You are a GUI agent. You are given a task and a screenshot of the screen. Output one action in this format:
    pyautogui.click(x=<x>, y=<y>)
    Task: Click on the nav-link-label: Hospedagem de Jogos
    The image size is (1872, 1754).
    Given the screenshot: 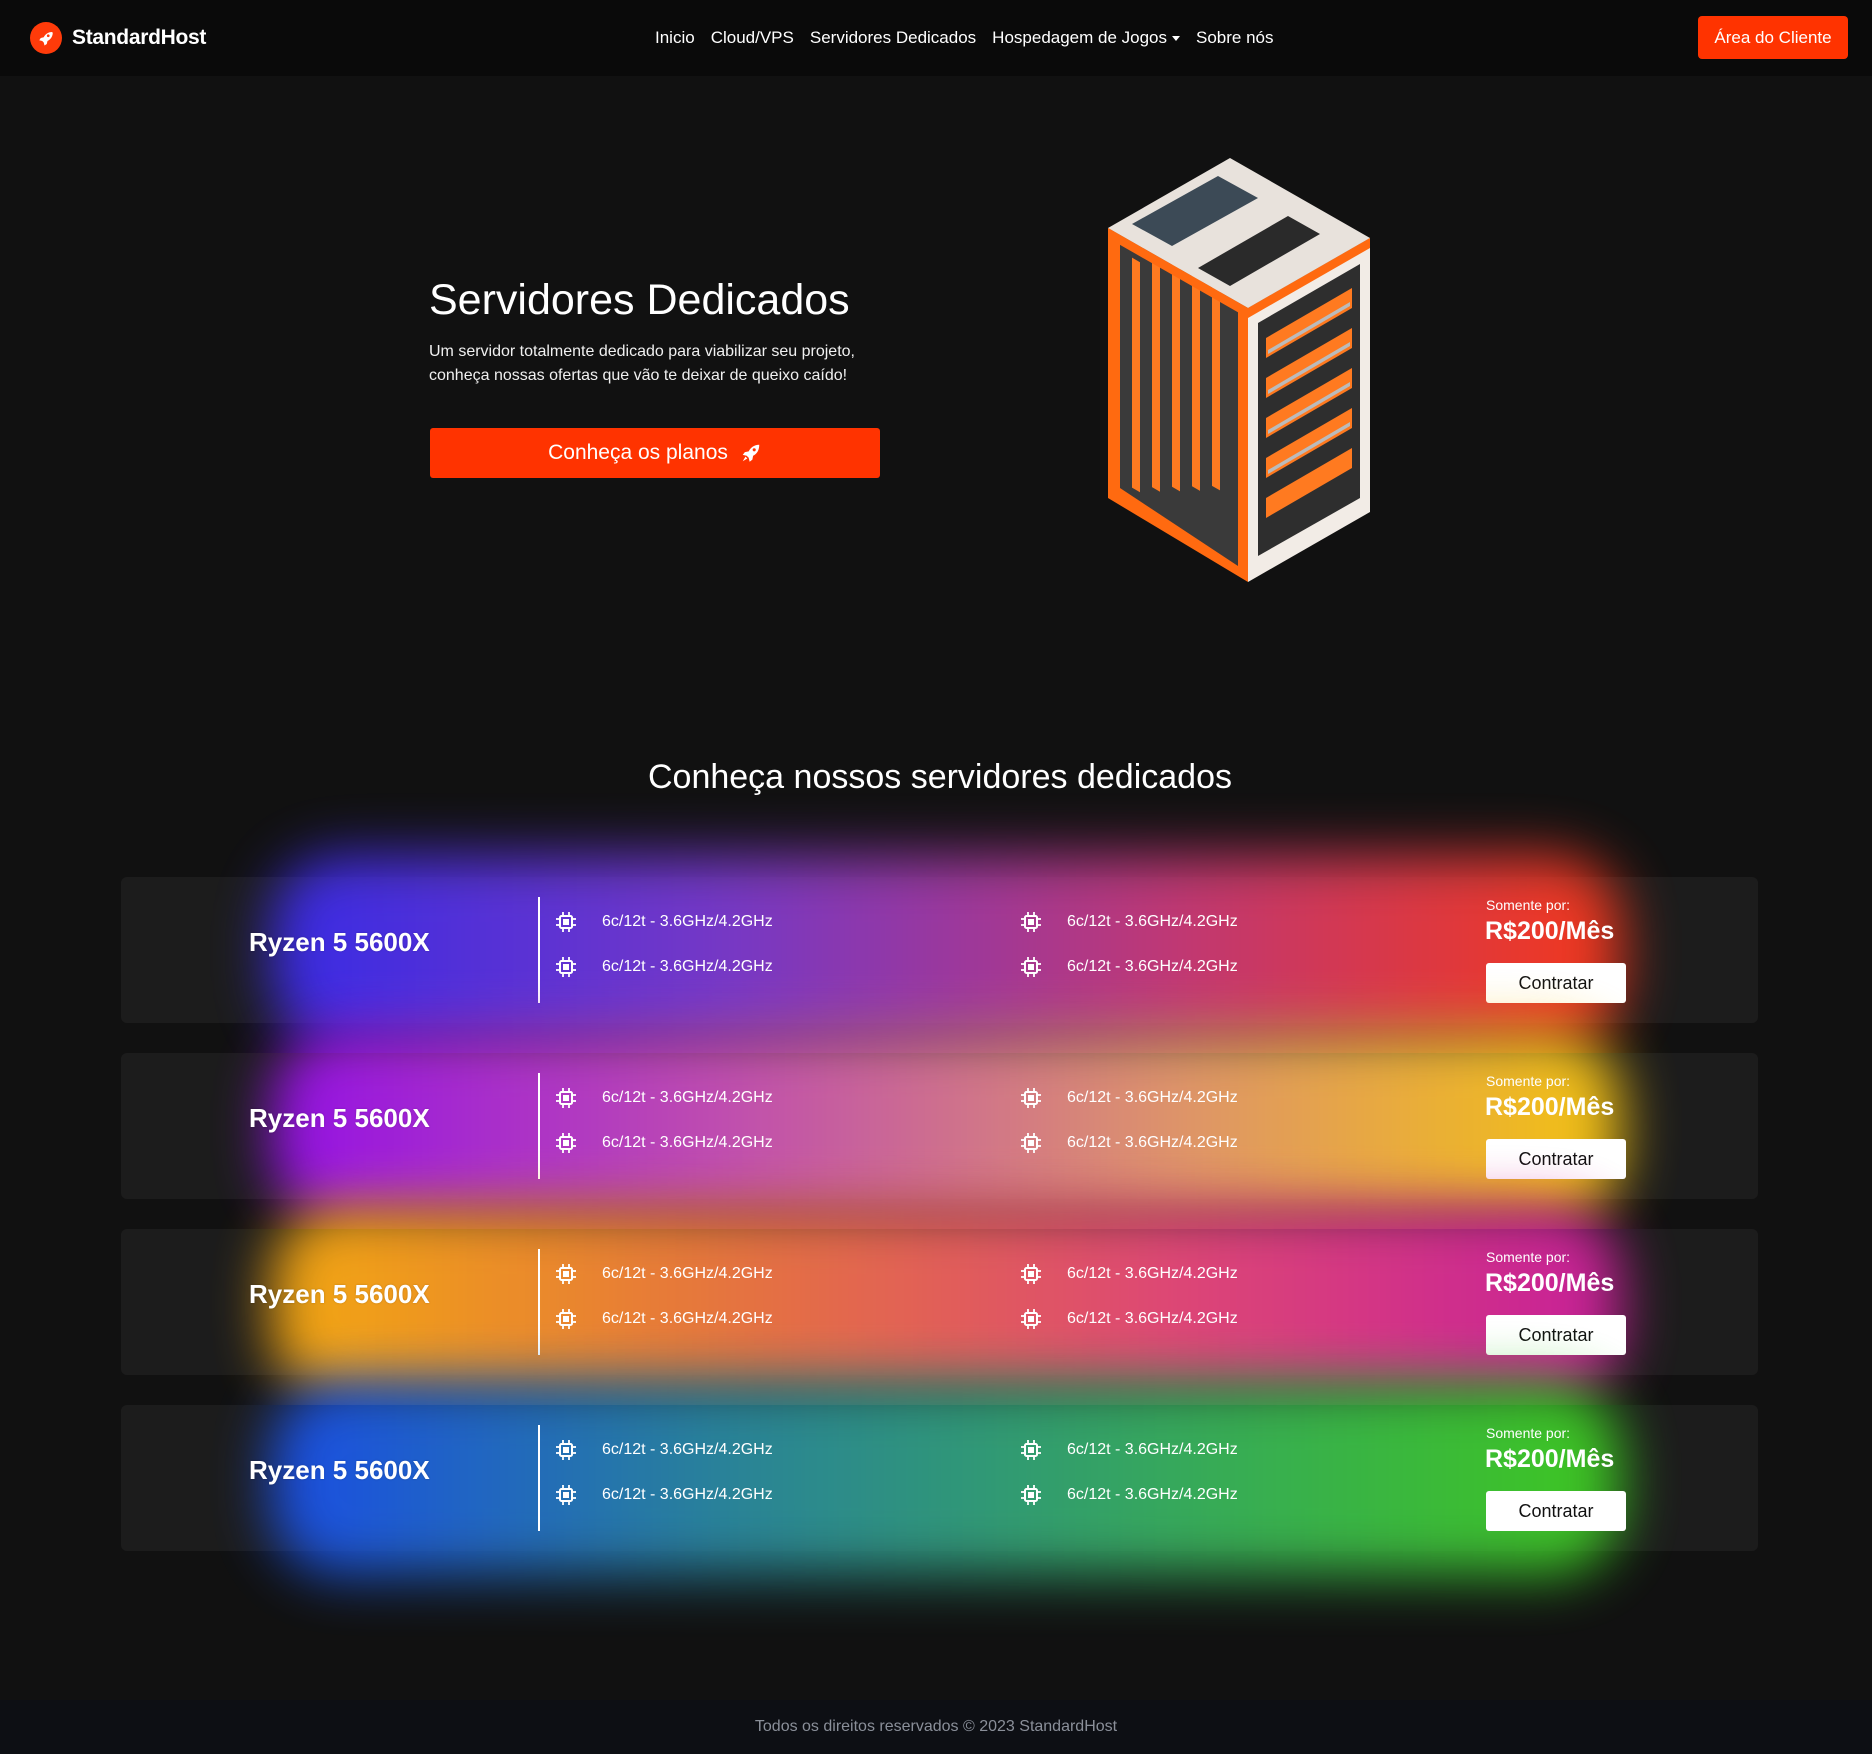 What is the action you would take?
    pyautogui.click(x=1080, y=37)
    